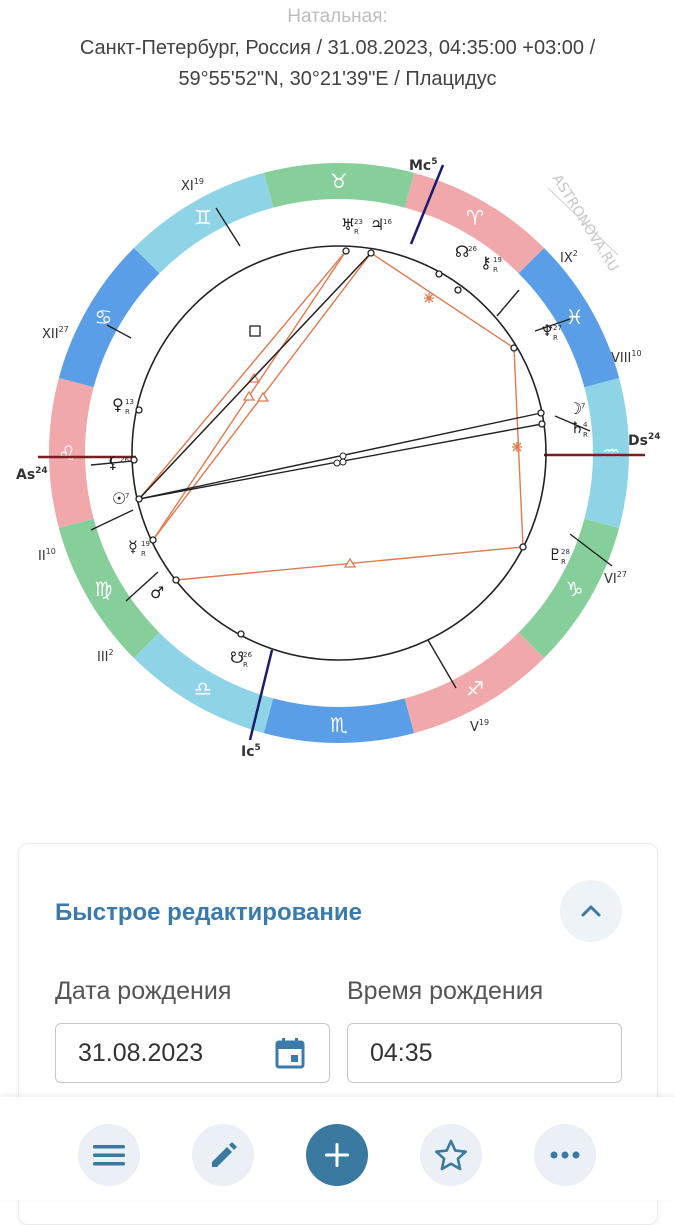  I want to click on chevron-up-icon, so click(591, 911).